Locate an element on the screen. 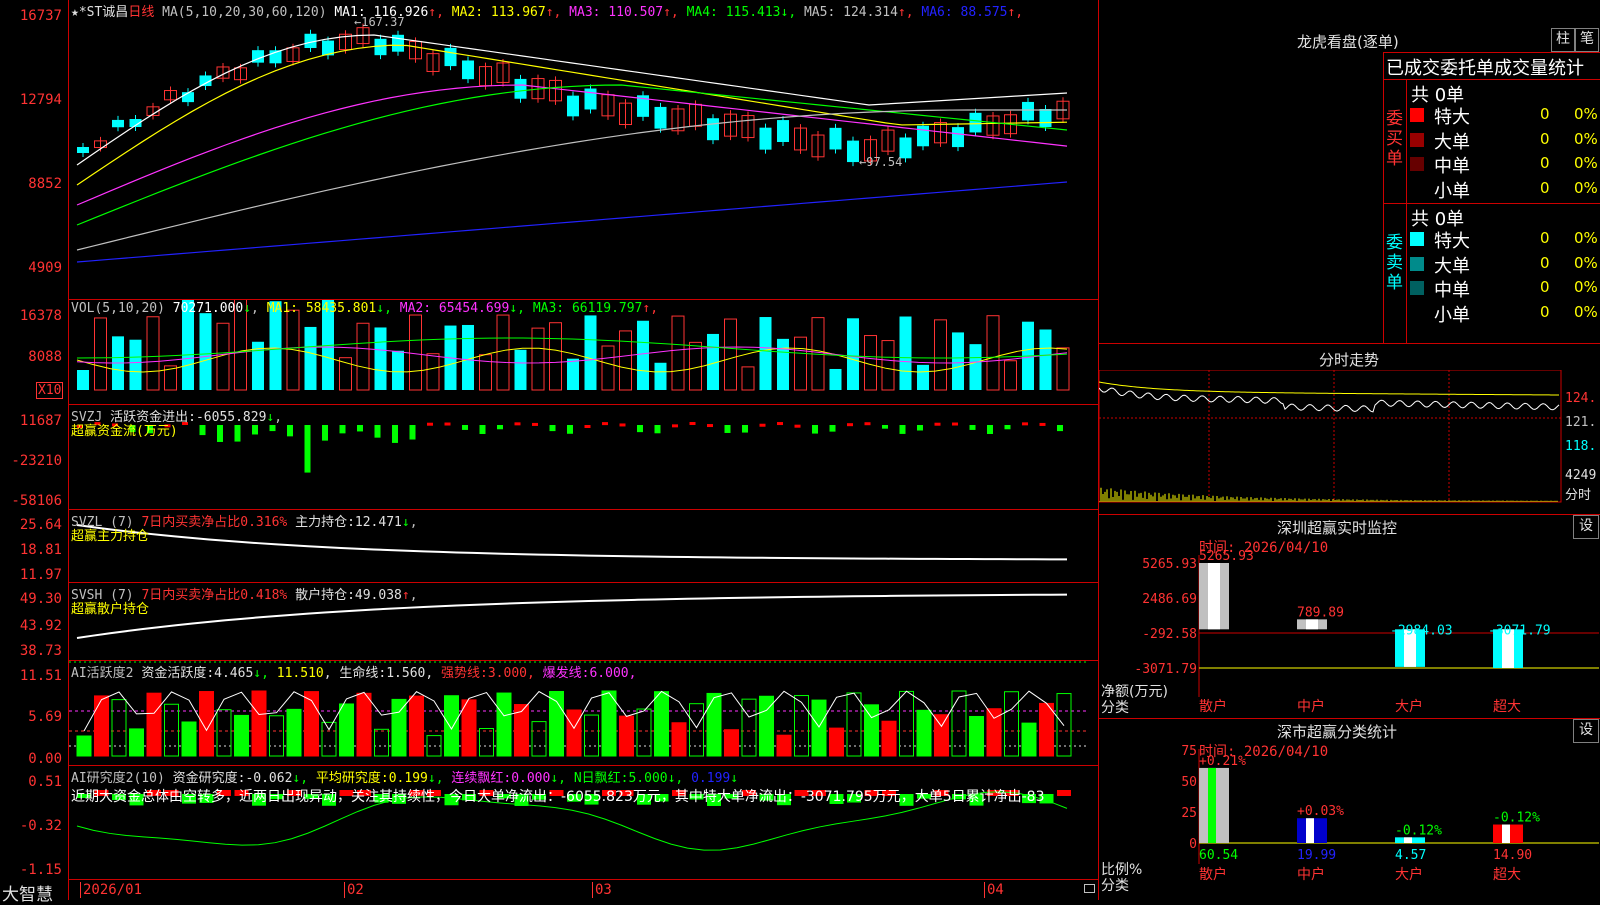 The width and height of the screenshot is (1600, 905). fenshi-panel: 分时走势 124. 121. 118. 4249 分时 is located at coordinates (1349, 429).